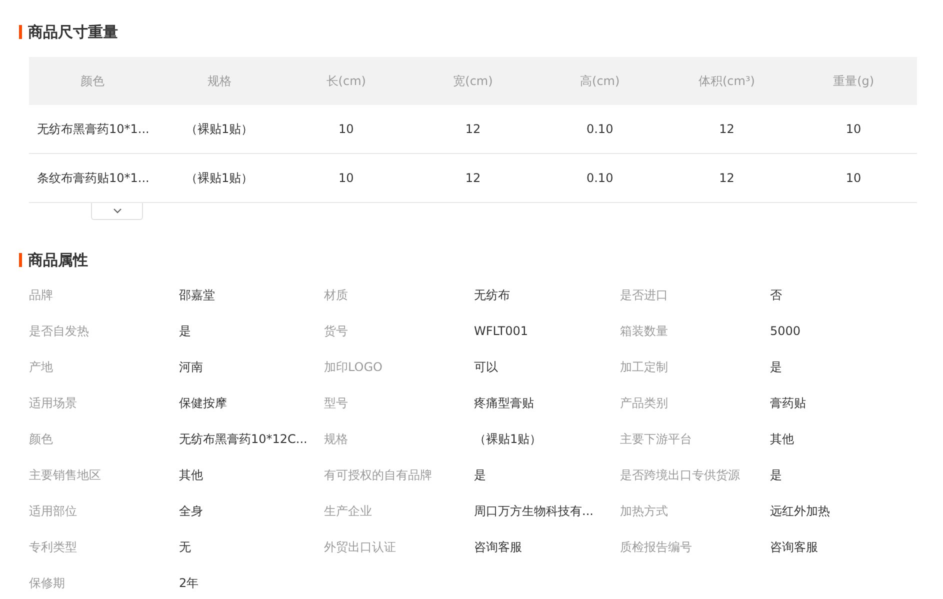 The image size is (943, 599). Describe the element at coordinates (47, 583) in the screenshot. I see `attribute-label: 保修期` at that location.